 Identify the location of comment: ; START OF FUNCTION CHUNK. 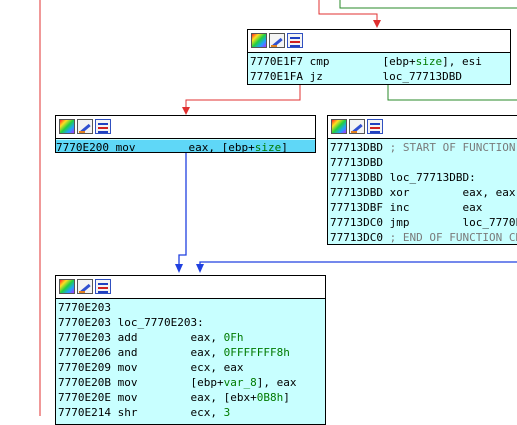
(452, 147).